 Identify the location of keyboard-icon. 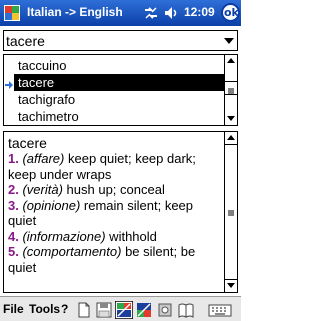
(220, 310).